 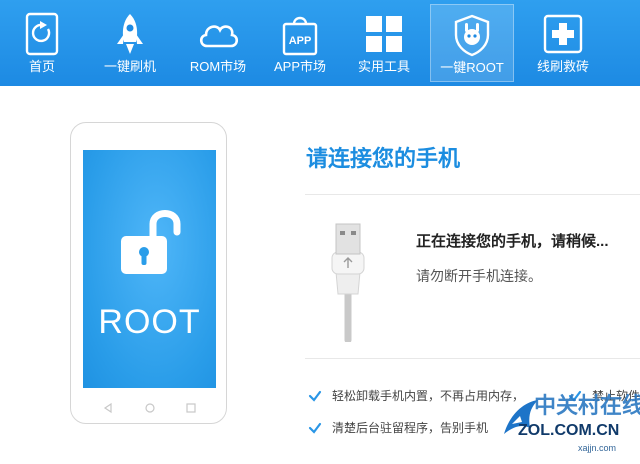 I want to click on root-shield-icon, so click(x=472, y=35).